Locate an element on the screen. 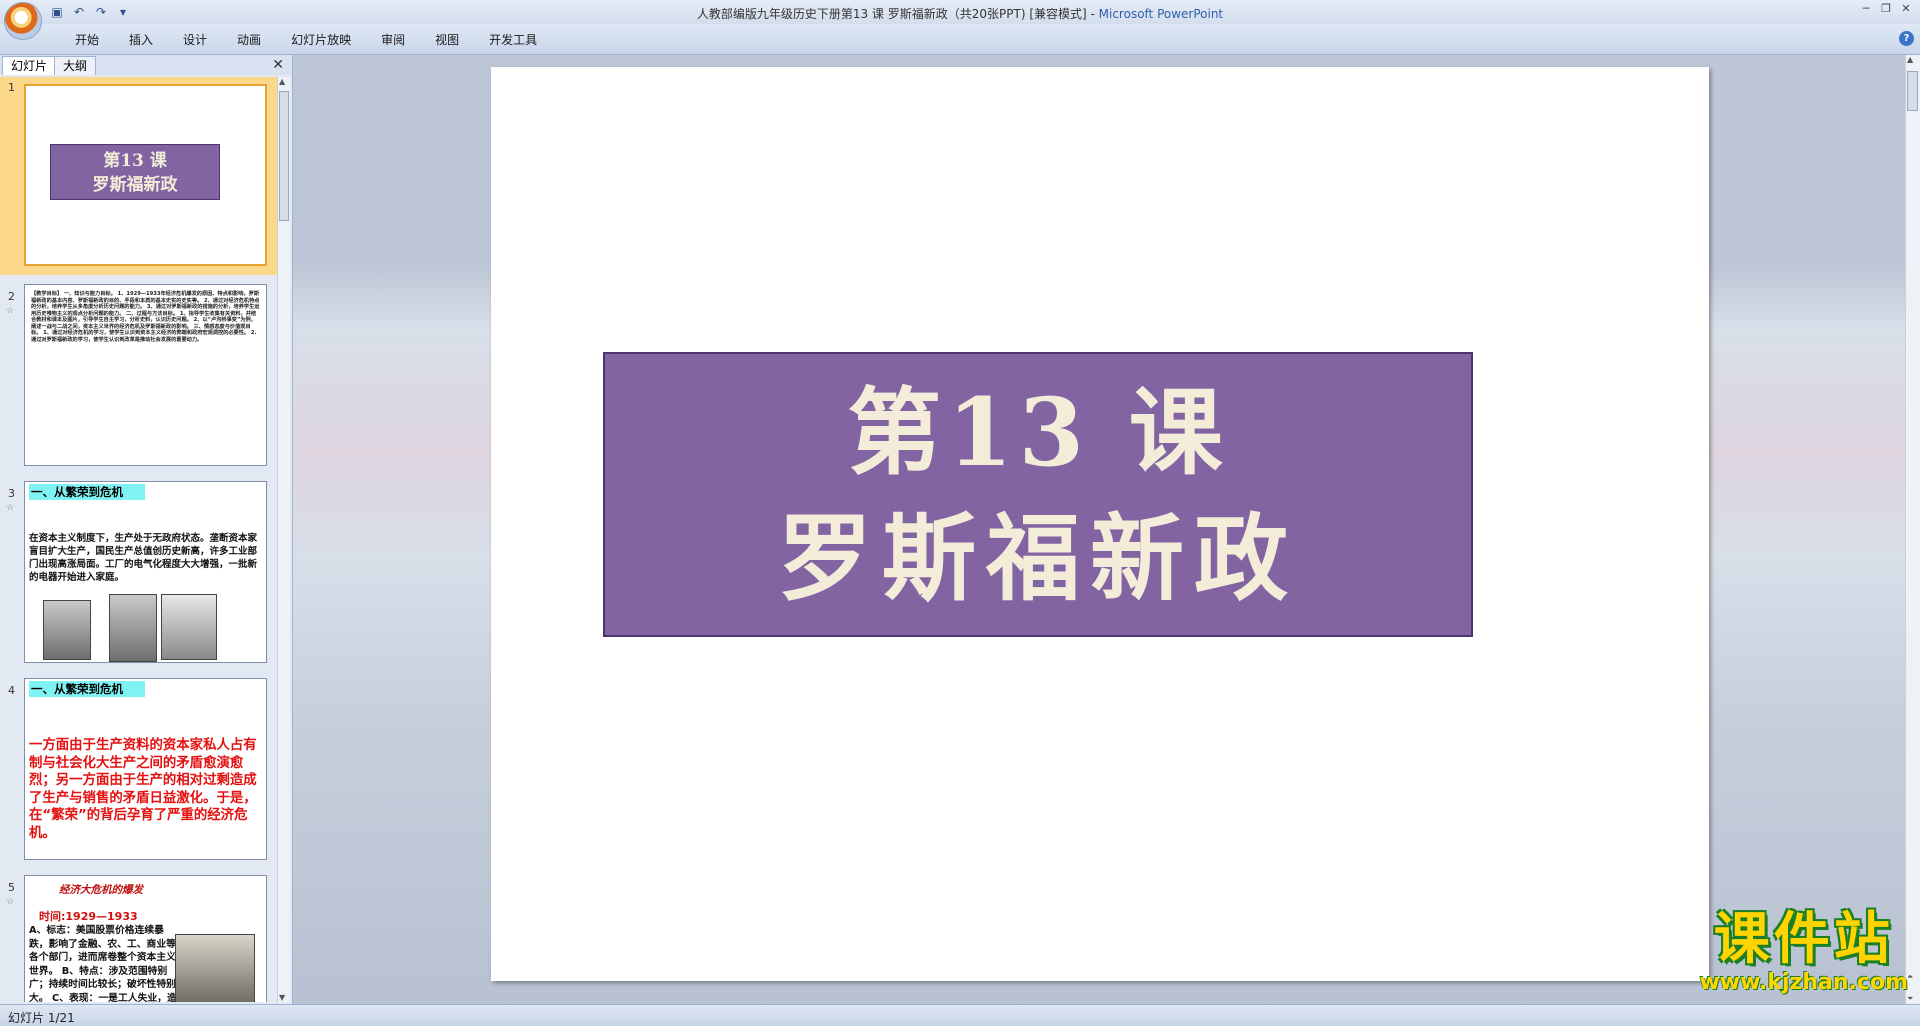 The height and width of the screenshot is (1026, 1920). slide-number: 1 is located at coordinates (11, 87).